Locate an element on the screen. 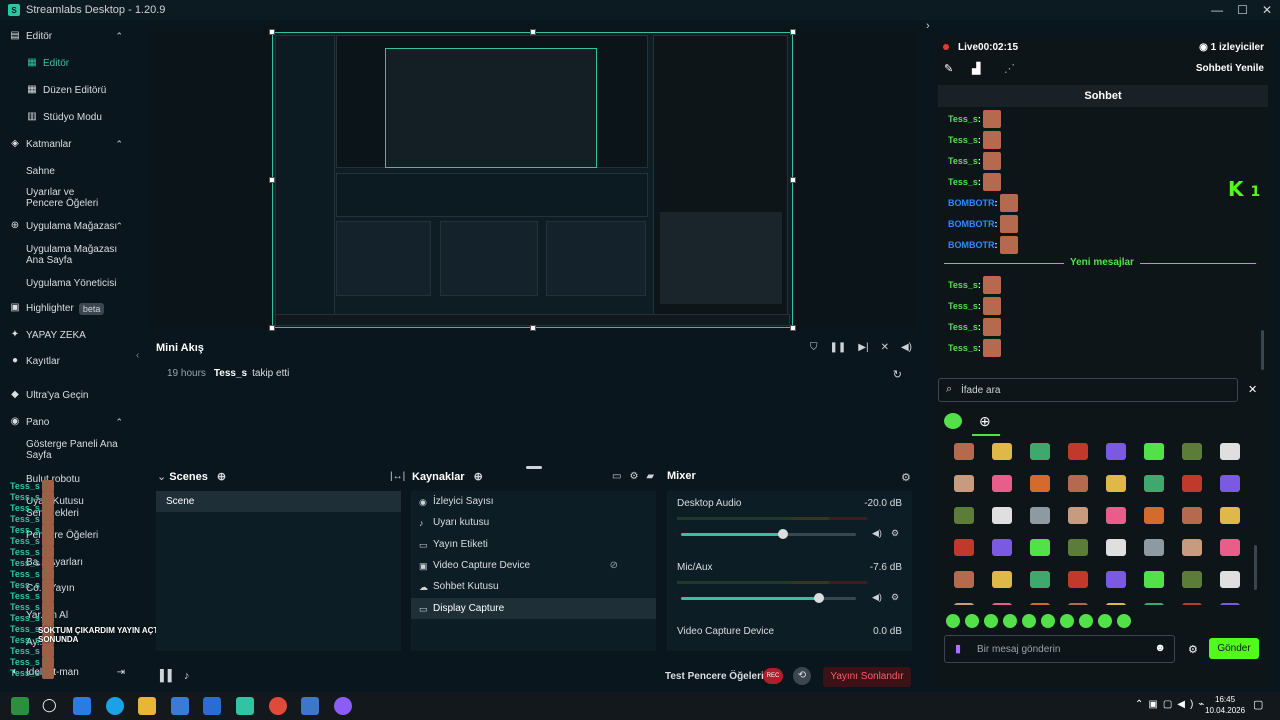 This screenshot has height=720, width=1280. chat-scrollbar is located at coordinates (1262, 350).